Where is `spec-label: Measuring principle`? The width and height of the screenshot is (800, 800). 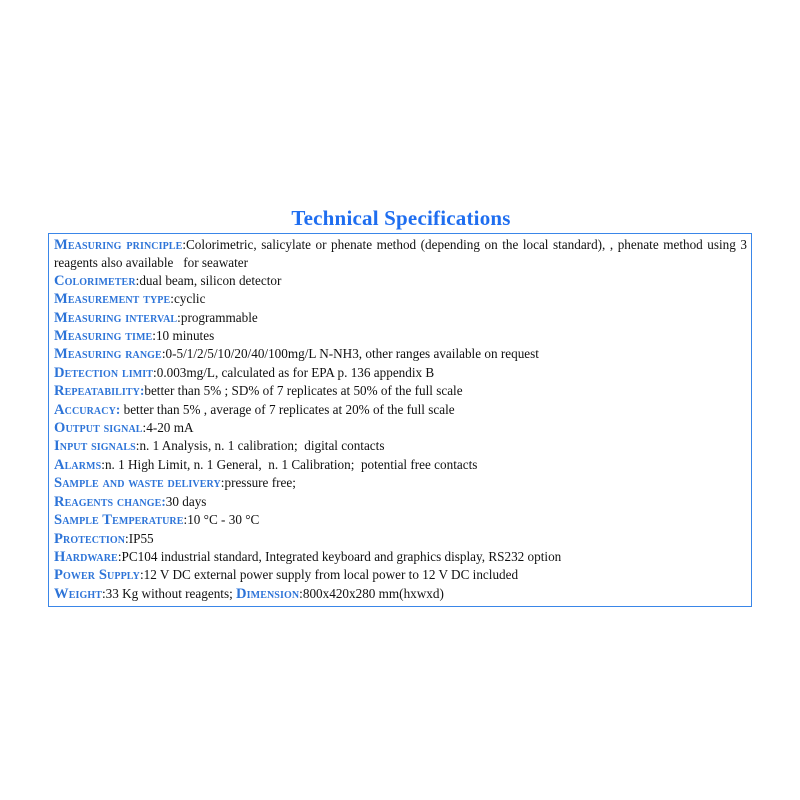
spec-label: Measuring principle is located at coordinates (118, 245).